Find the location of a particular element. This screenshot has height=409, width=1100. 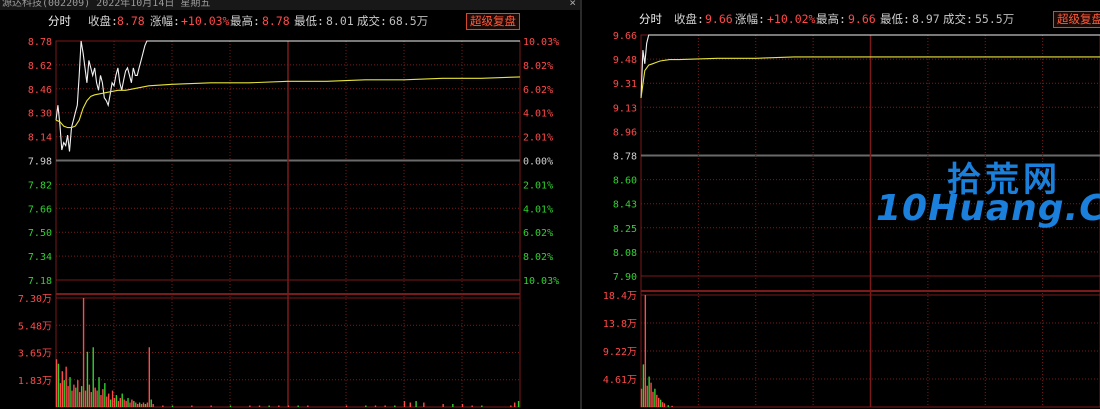

price-tick-label: 8.14 is located at coordinates (40, 138).